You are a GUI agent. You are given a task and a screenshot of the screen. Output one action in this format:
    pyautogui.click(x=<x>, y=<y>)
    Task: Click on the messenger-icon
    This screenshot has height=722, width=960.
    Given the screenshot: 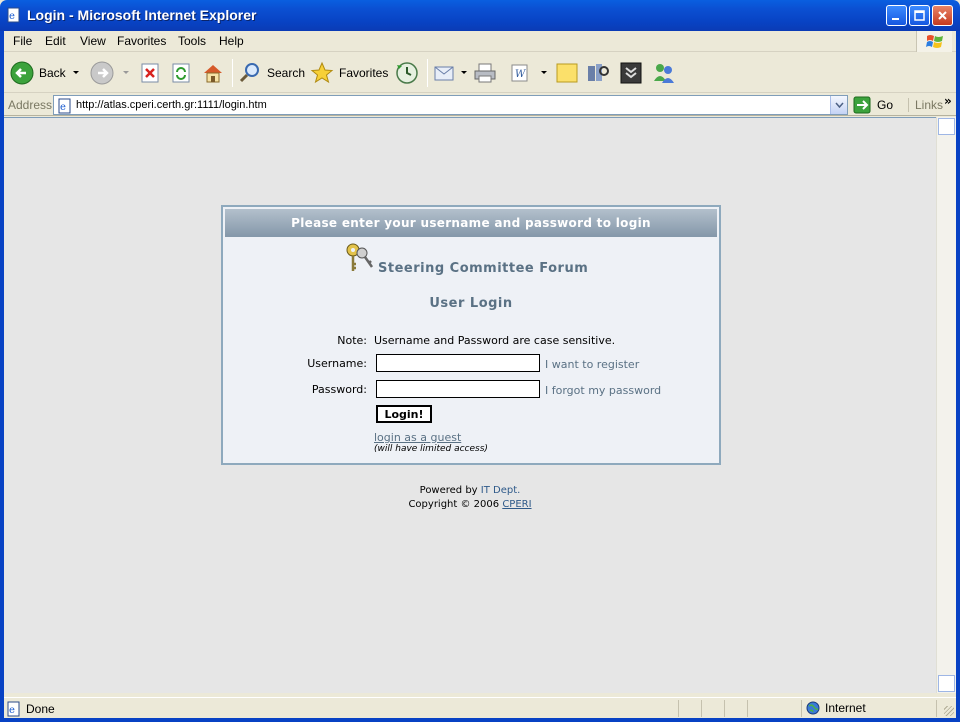 What is the action you would take?
    pyautogui.click(x=664, y=73)
    